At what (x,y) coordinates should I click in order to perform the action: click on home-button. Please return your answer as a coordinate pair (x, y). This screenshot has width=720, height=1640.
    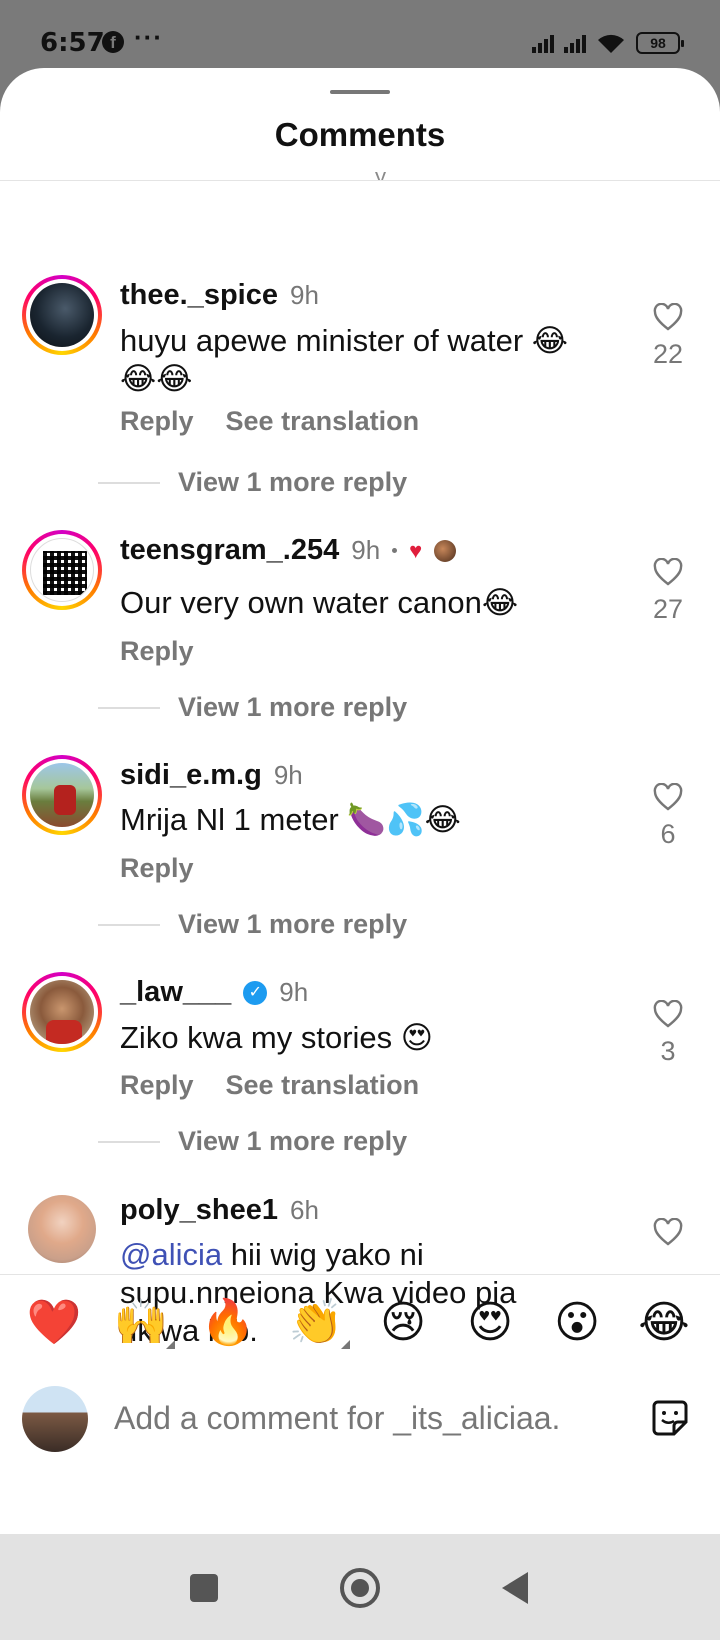
    Looking at the image, I should click on (360, 1588).